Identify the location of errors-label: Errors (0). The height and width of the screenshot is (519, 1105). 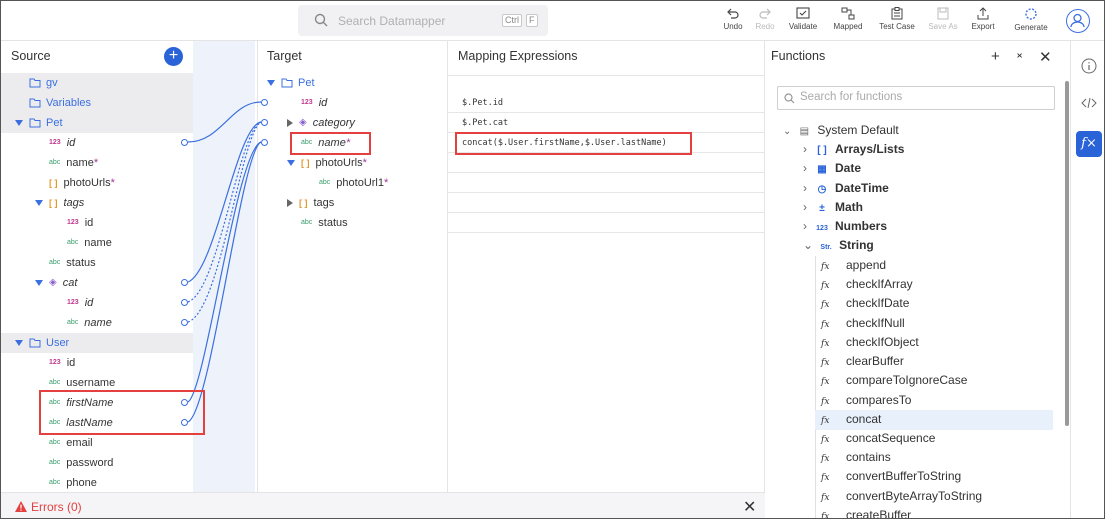
(56, 507).